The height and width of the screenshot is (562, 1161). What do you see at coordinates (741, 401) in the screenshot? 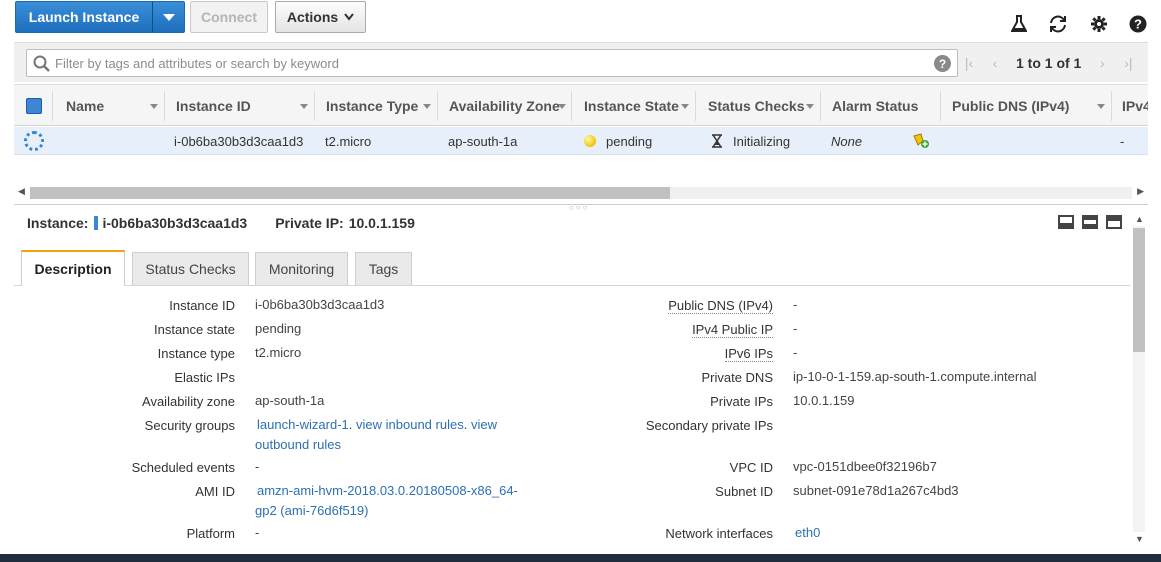
I see `label-private-ips: Private IPs` at bounding box center [741, 401].